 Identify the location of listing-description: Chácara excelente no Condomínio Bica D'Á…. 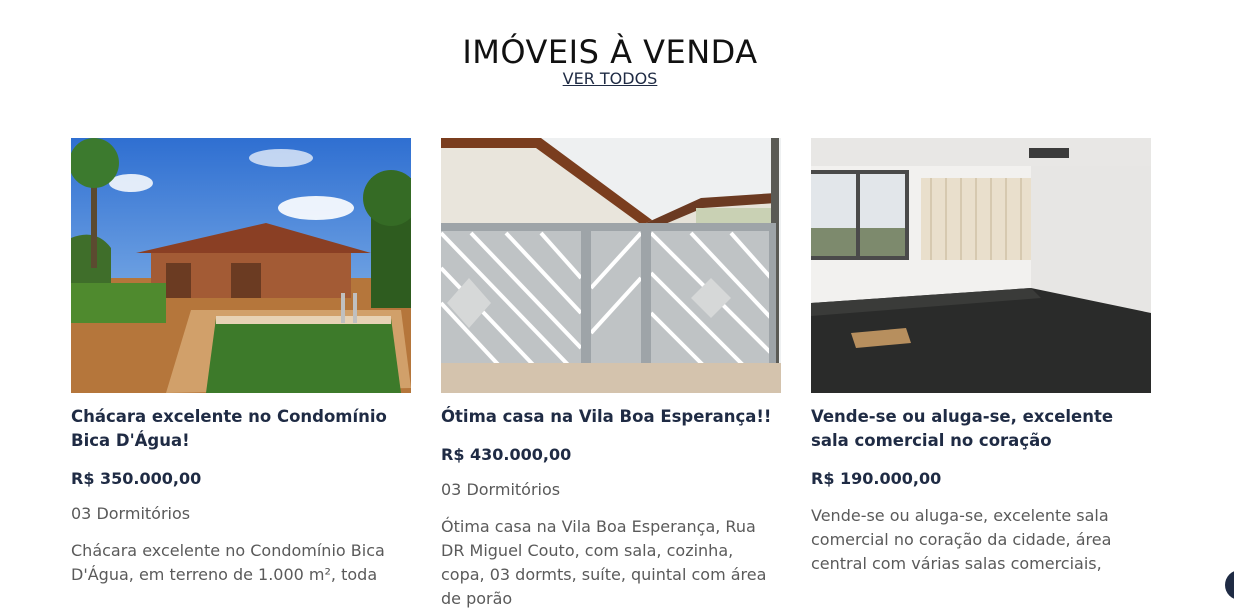
(228, 562).